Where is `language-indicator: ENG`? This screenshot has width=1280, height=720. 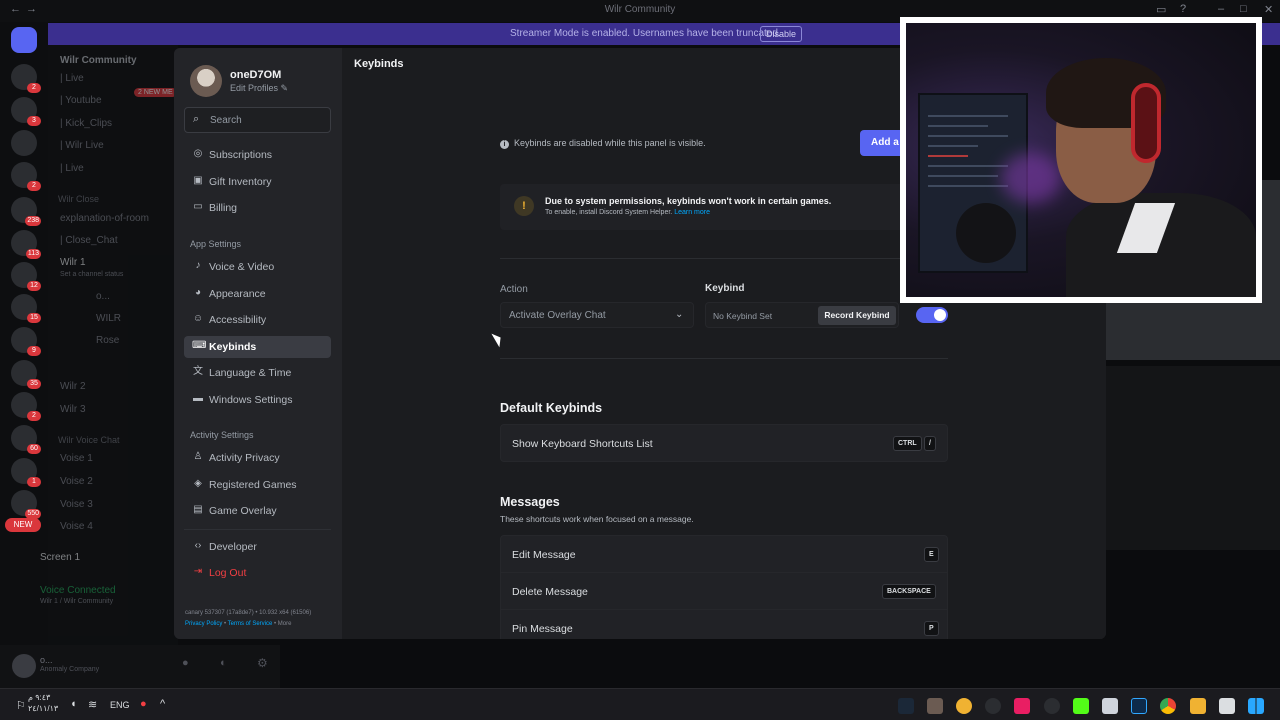 language-indicator: ENG is located at coordinates (120, 705).